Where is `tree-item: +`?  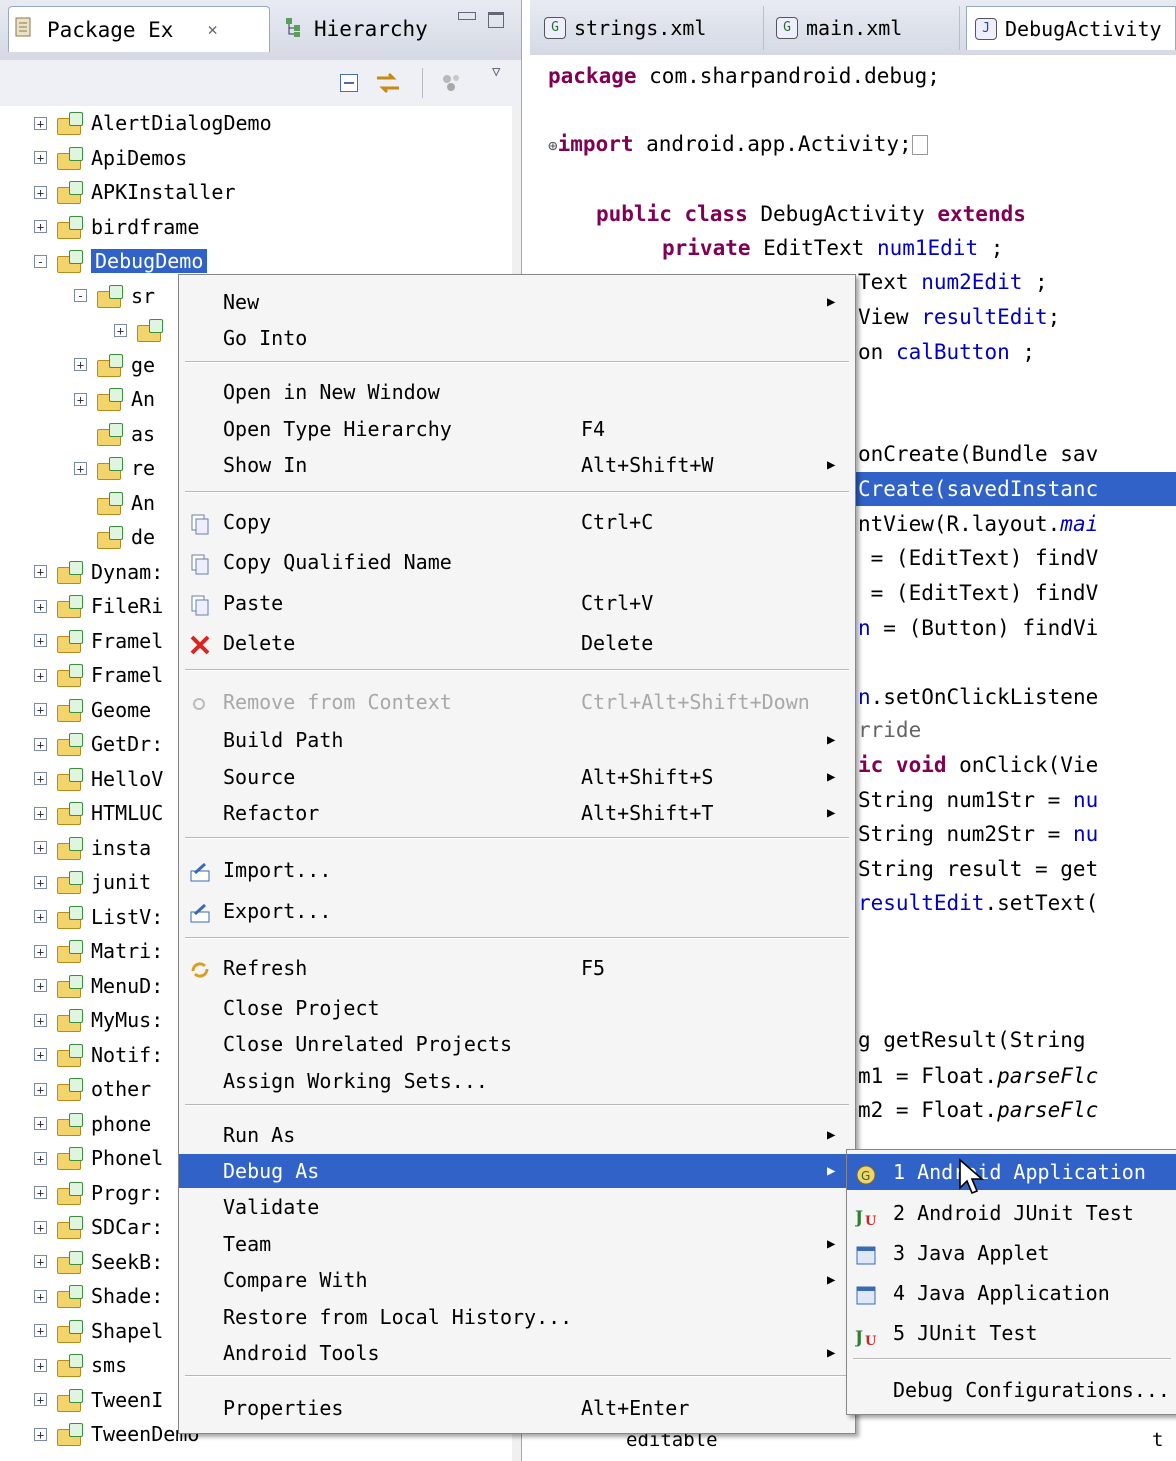 tree-item: + is located at coordinates (142, 330).